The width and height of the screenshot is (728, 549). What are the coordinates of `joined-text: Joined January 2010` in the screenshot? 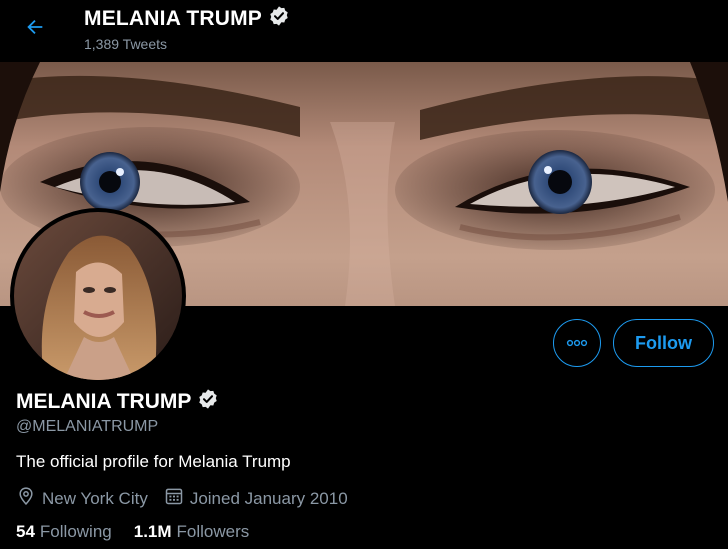 It's located at (268, 498).